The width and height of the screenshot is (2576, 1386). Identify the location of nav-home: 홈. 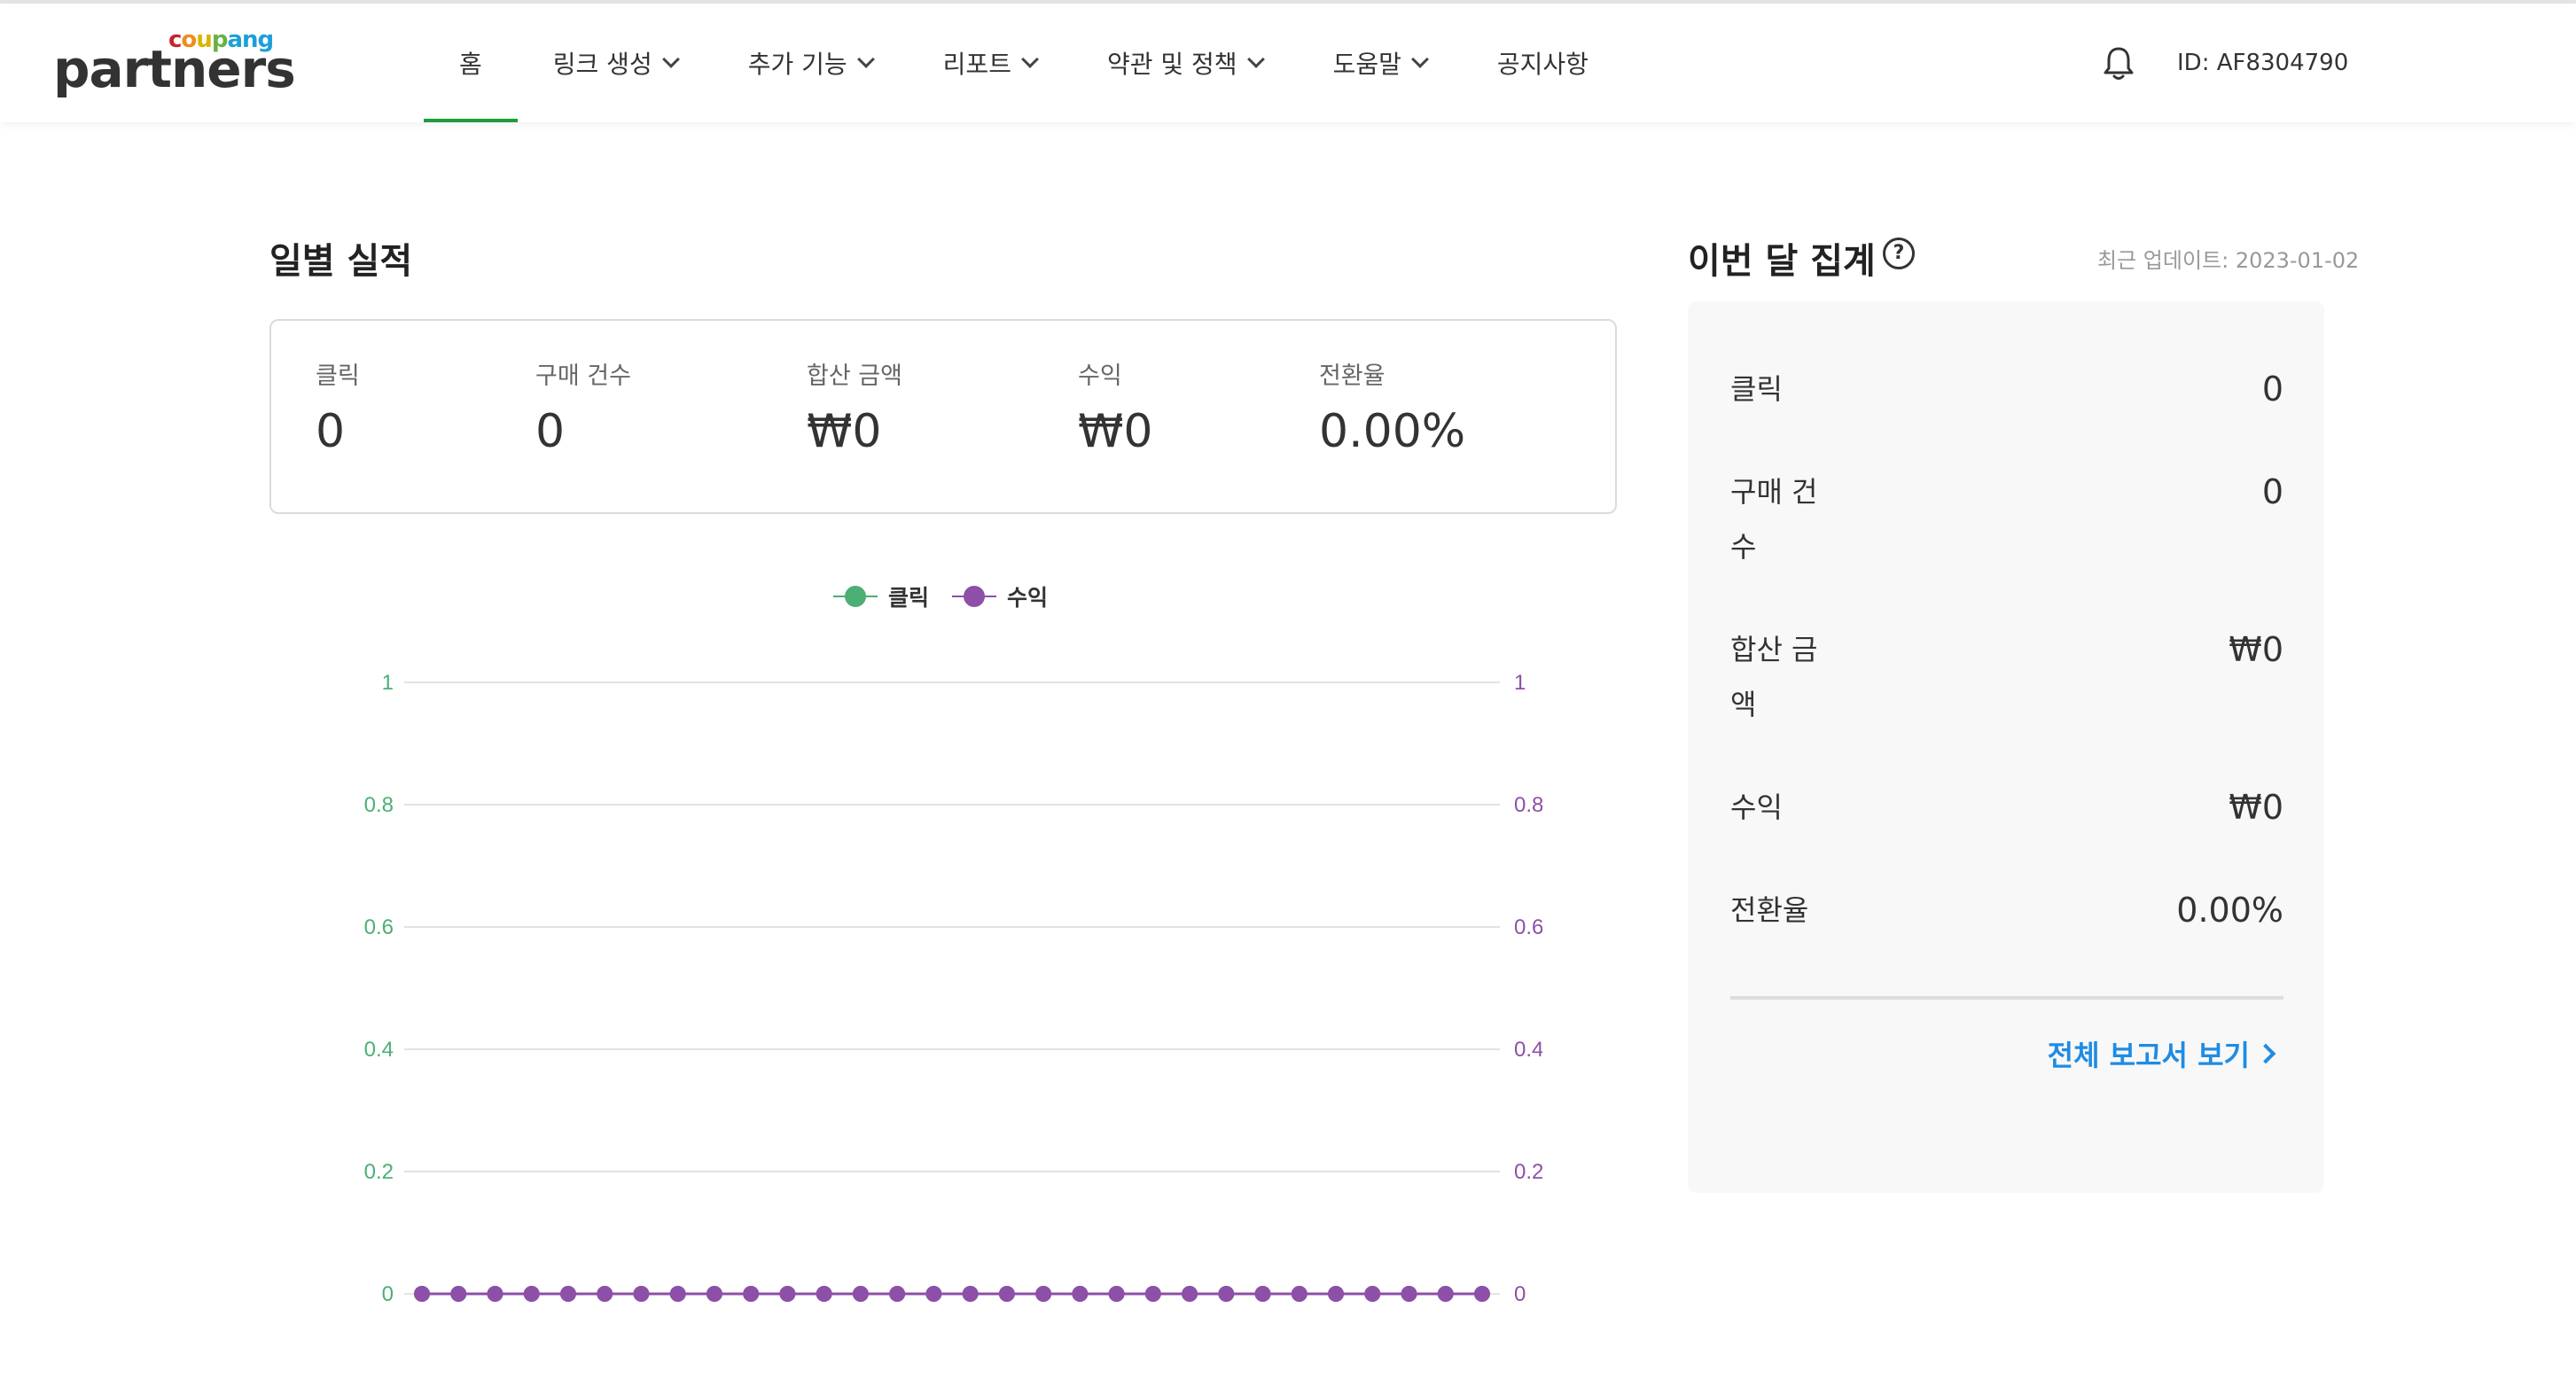
(471, 63).